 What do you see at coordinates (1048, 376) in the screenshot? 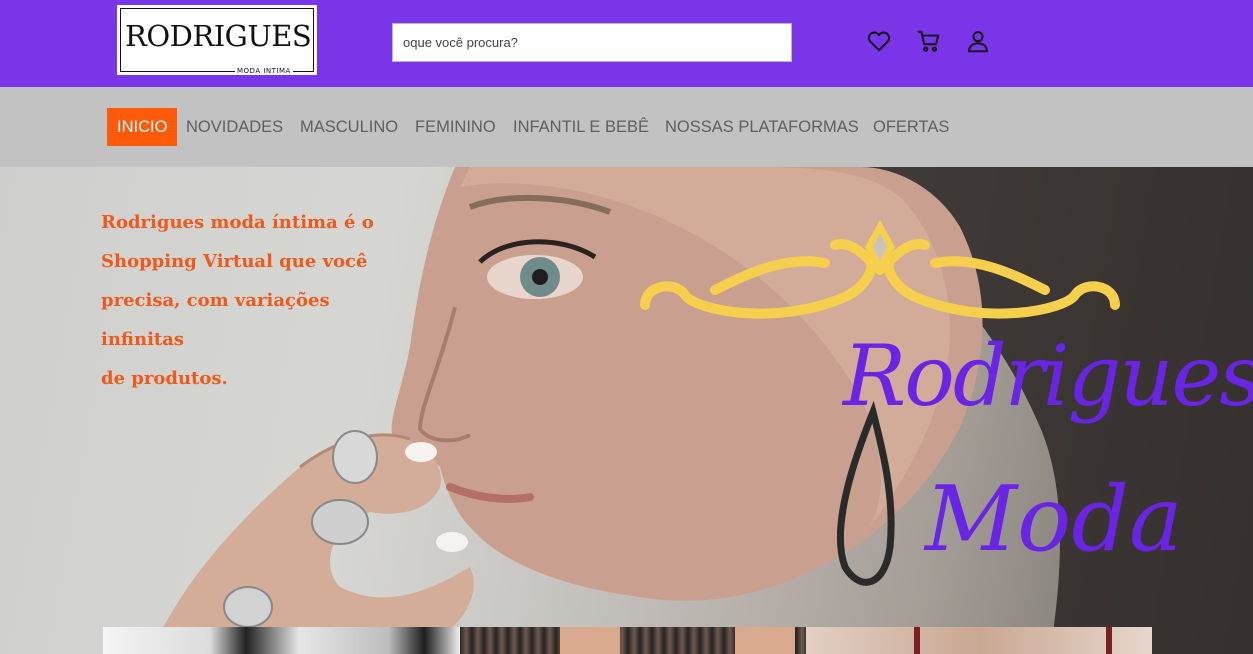
I see `hero-brand-line1: Rodrigues` at bounding box center [1048, 376].